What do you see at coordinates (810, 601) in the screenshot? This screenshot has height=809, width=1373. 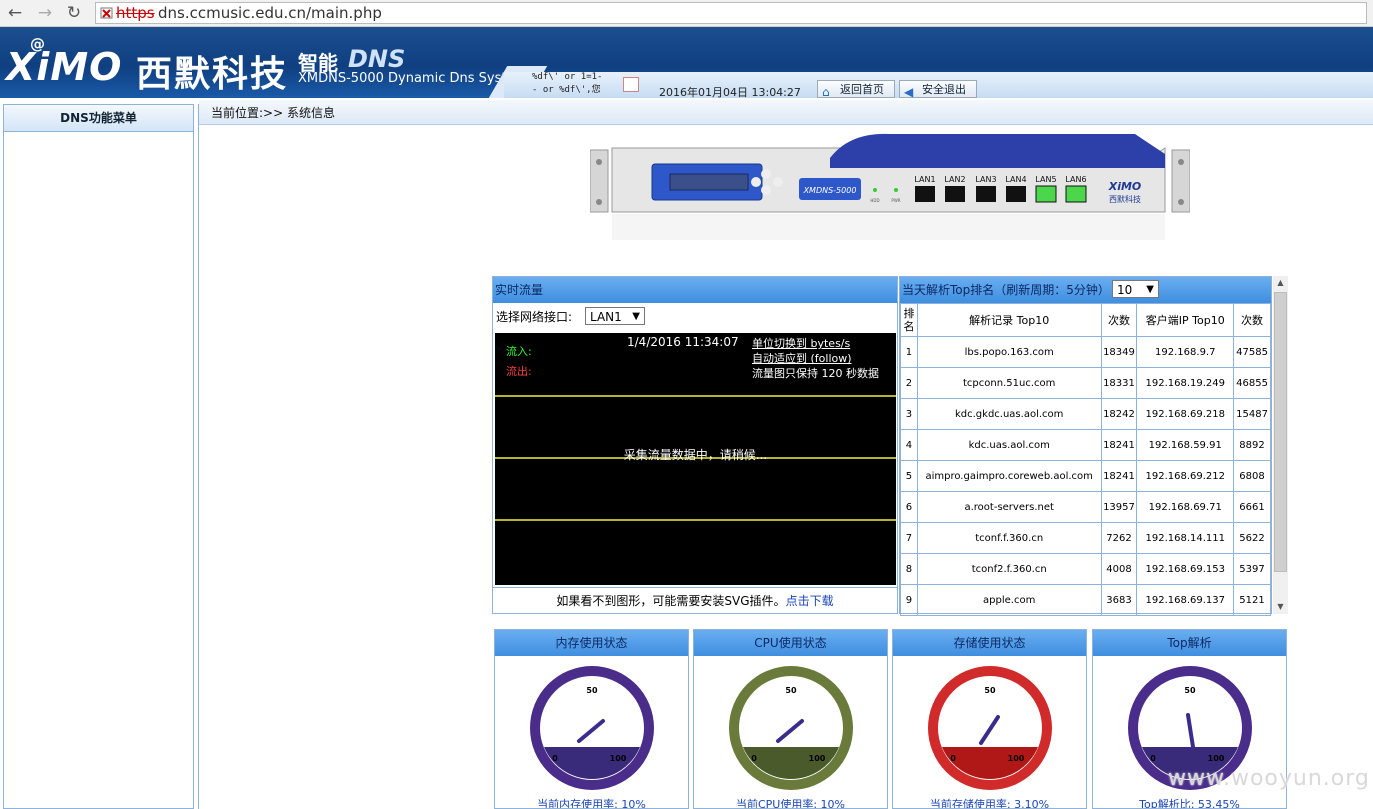 I see `download-link: 点击下载` at bounding box center [810, 601].